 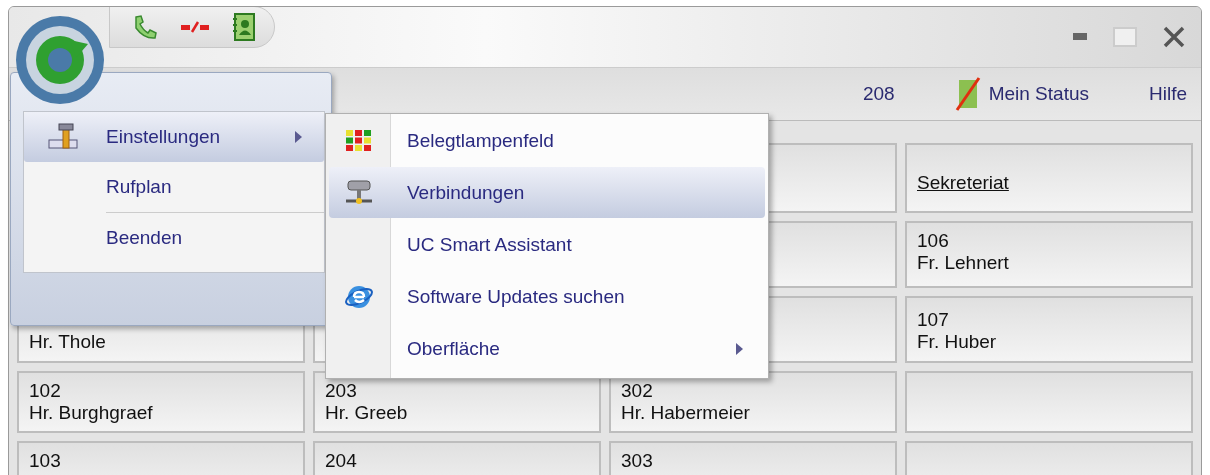 I want to click on menu-item: Oberfläche, so click(x=547, y=348).